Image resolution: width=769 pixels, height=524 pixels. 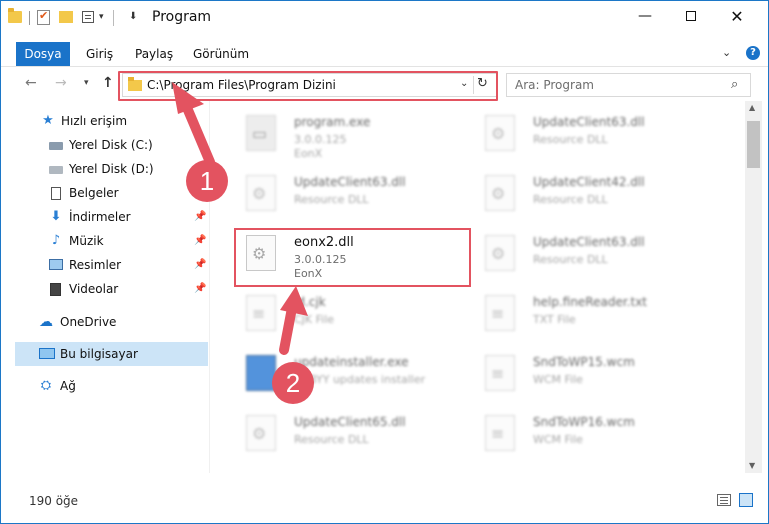 What do you see at coordinates (154, 54) in the screenshot?
I see `tab-share: Paylaş` at bounding box center [154, 54].